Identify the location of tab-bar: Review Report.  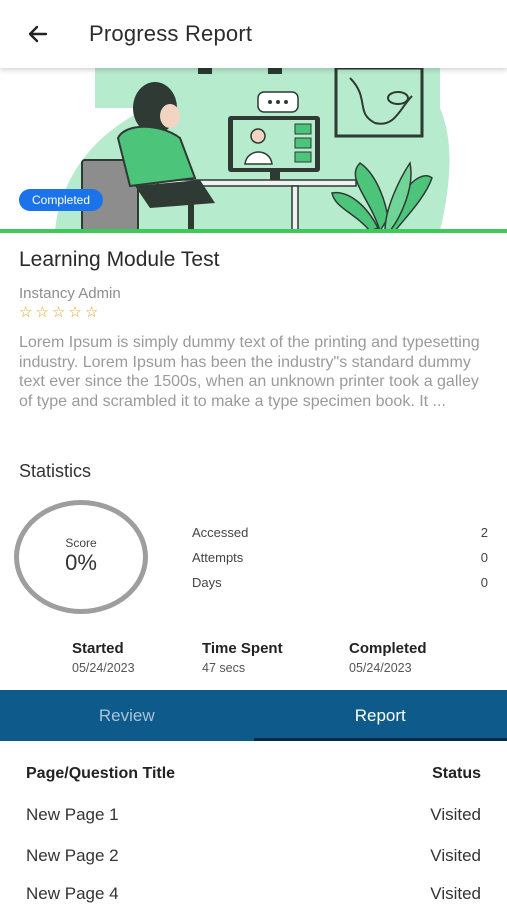
(253, 715).